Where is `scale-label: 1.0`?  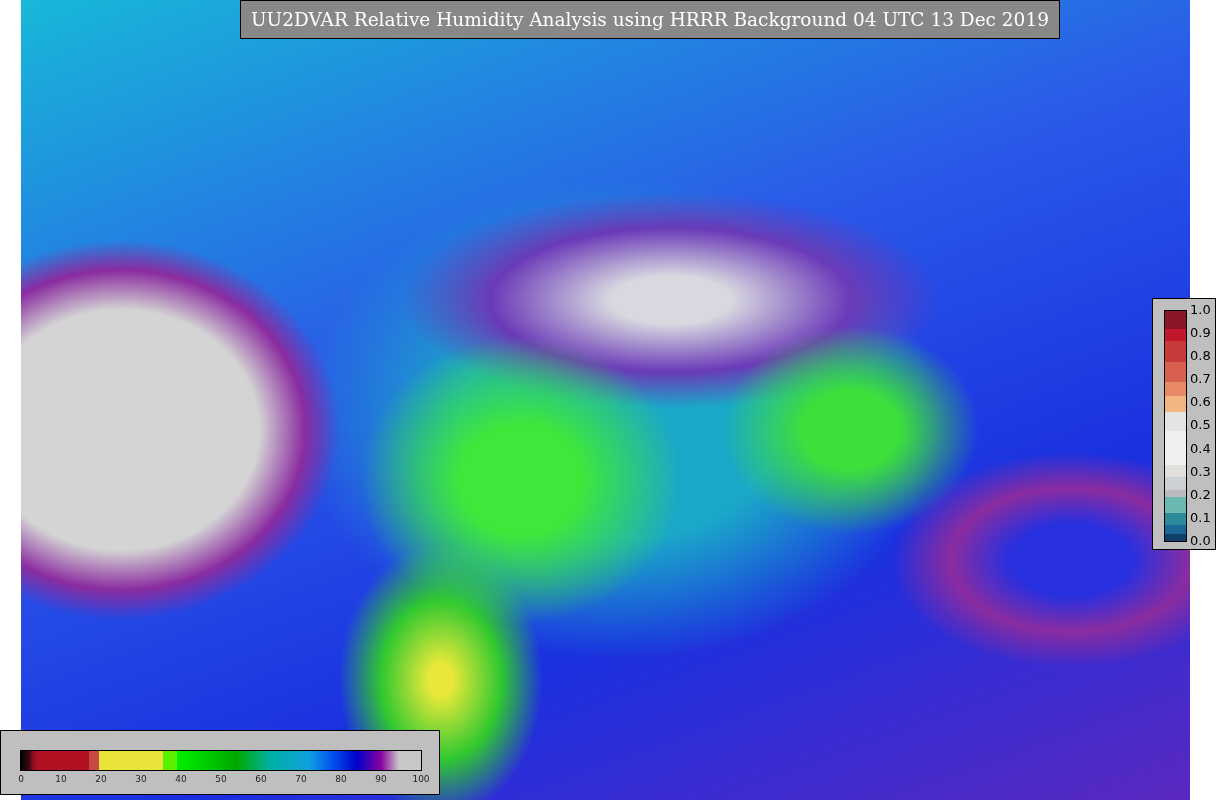
scale-label: 1.0 is located at coordinates (1200, 309).